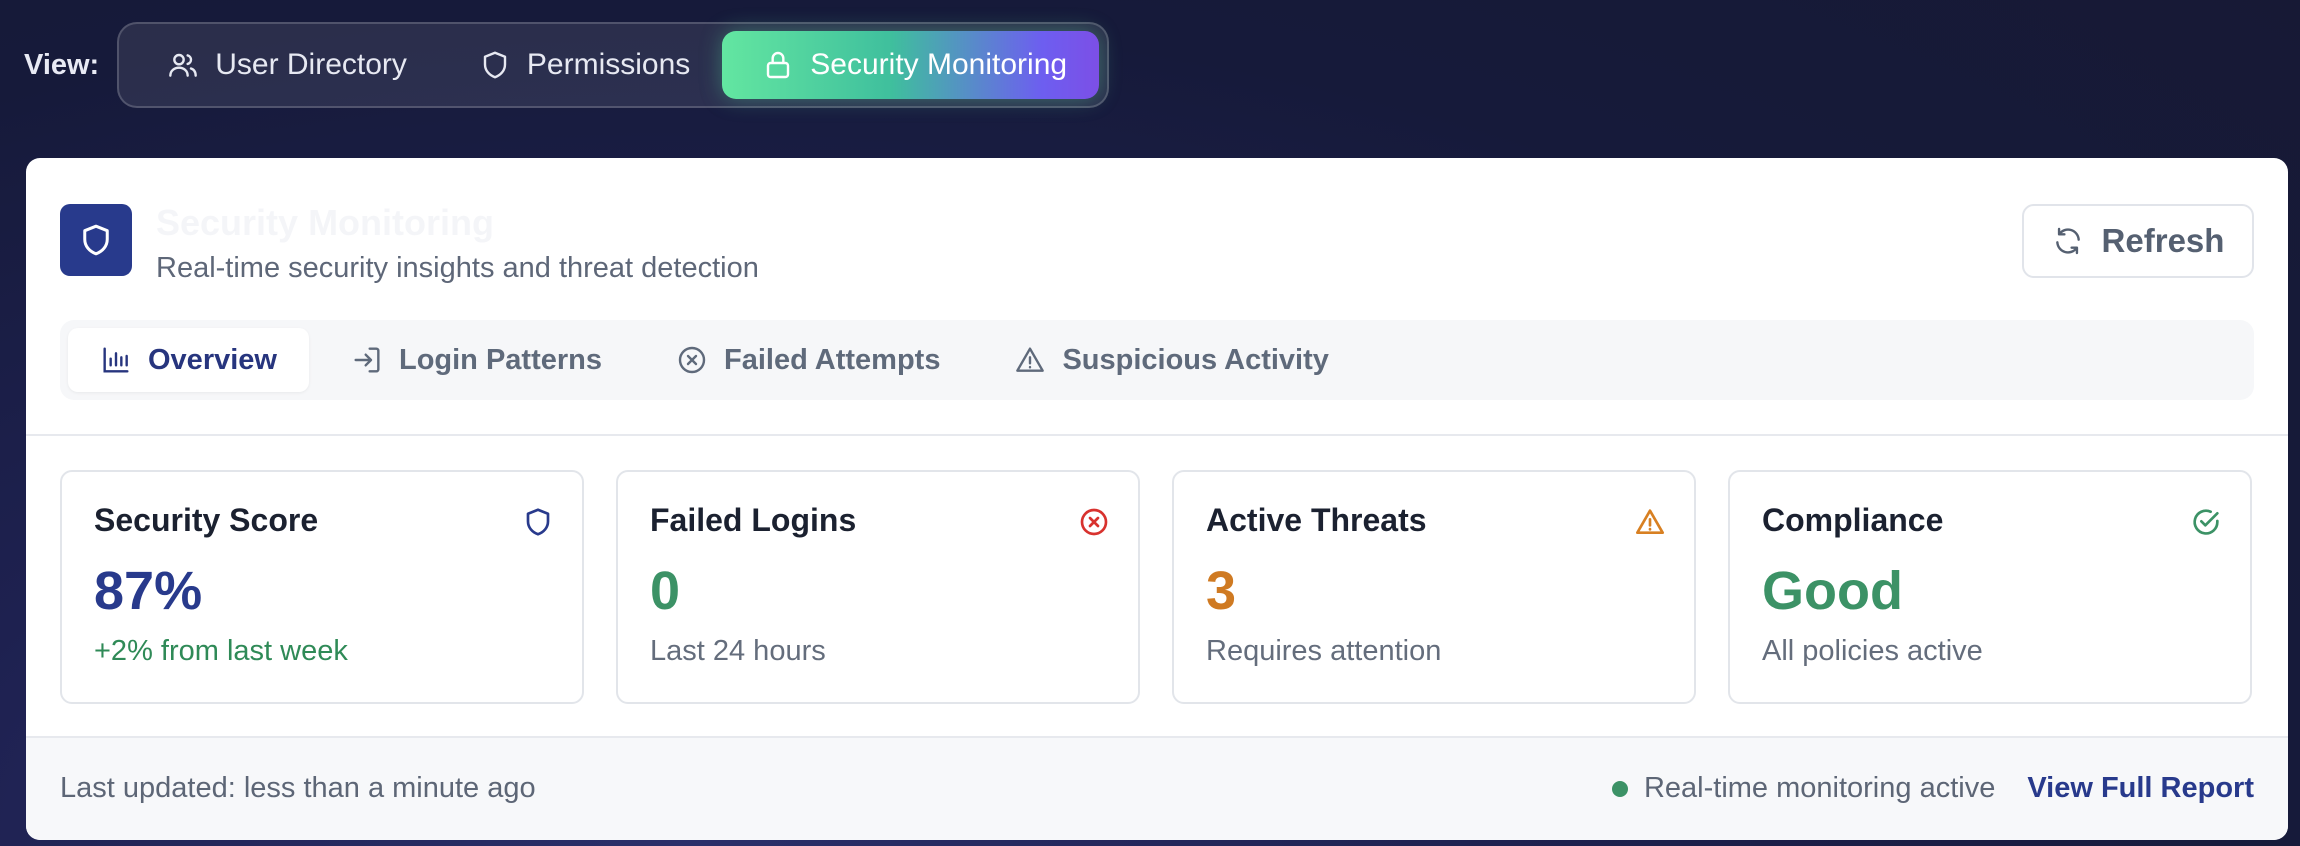 This screenshot has height=846, width=2300. I want to click on stat-label: Active Threats, so click(1316, 520).